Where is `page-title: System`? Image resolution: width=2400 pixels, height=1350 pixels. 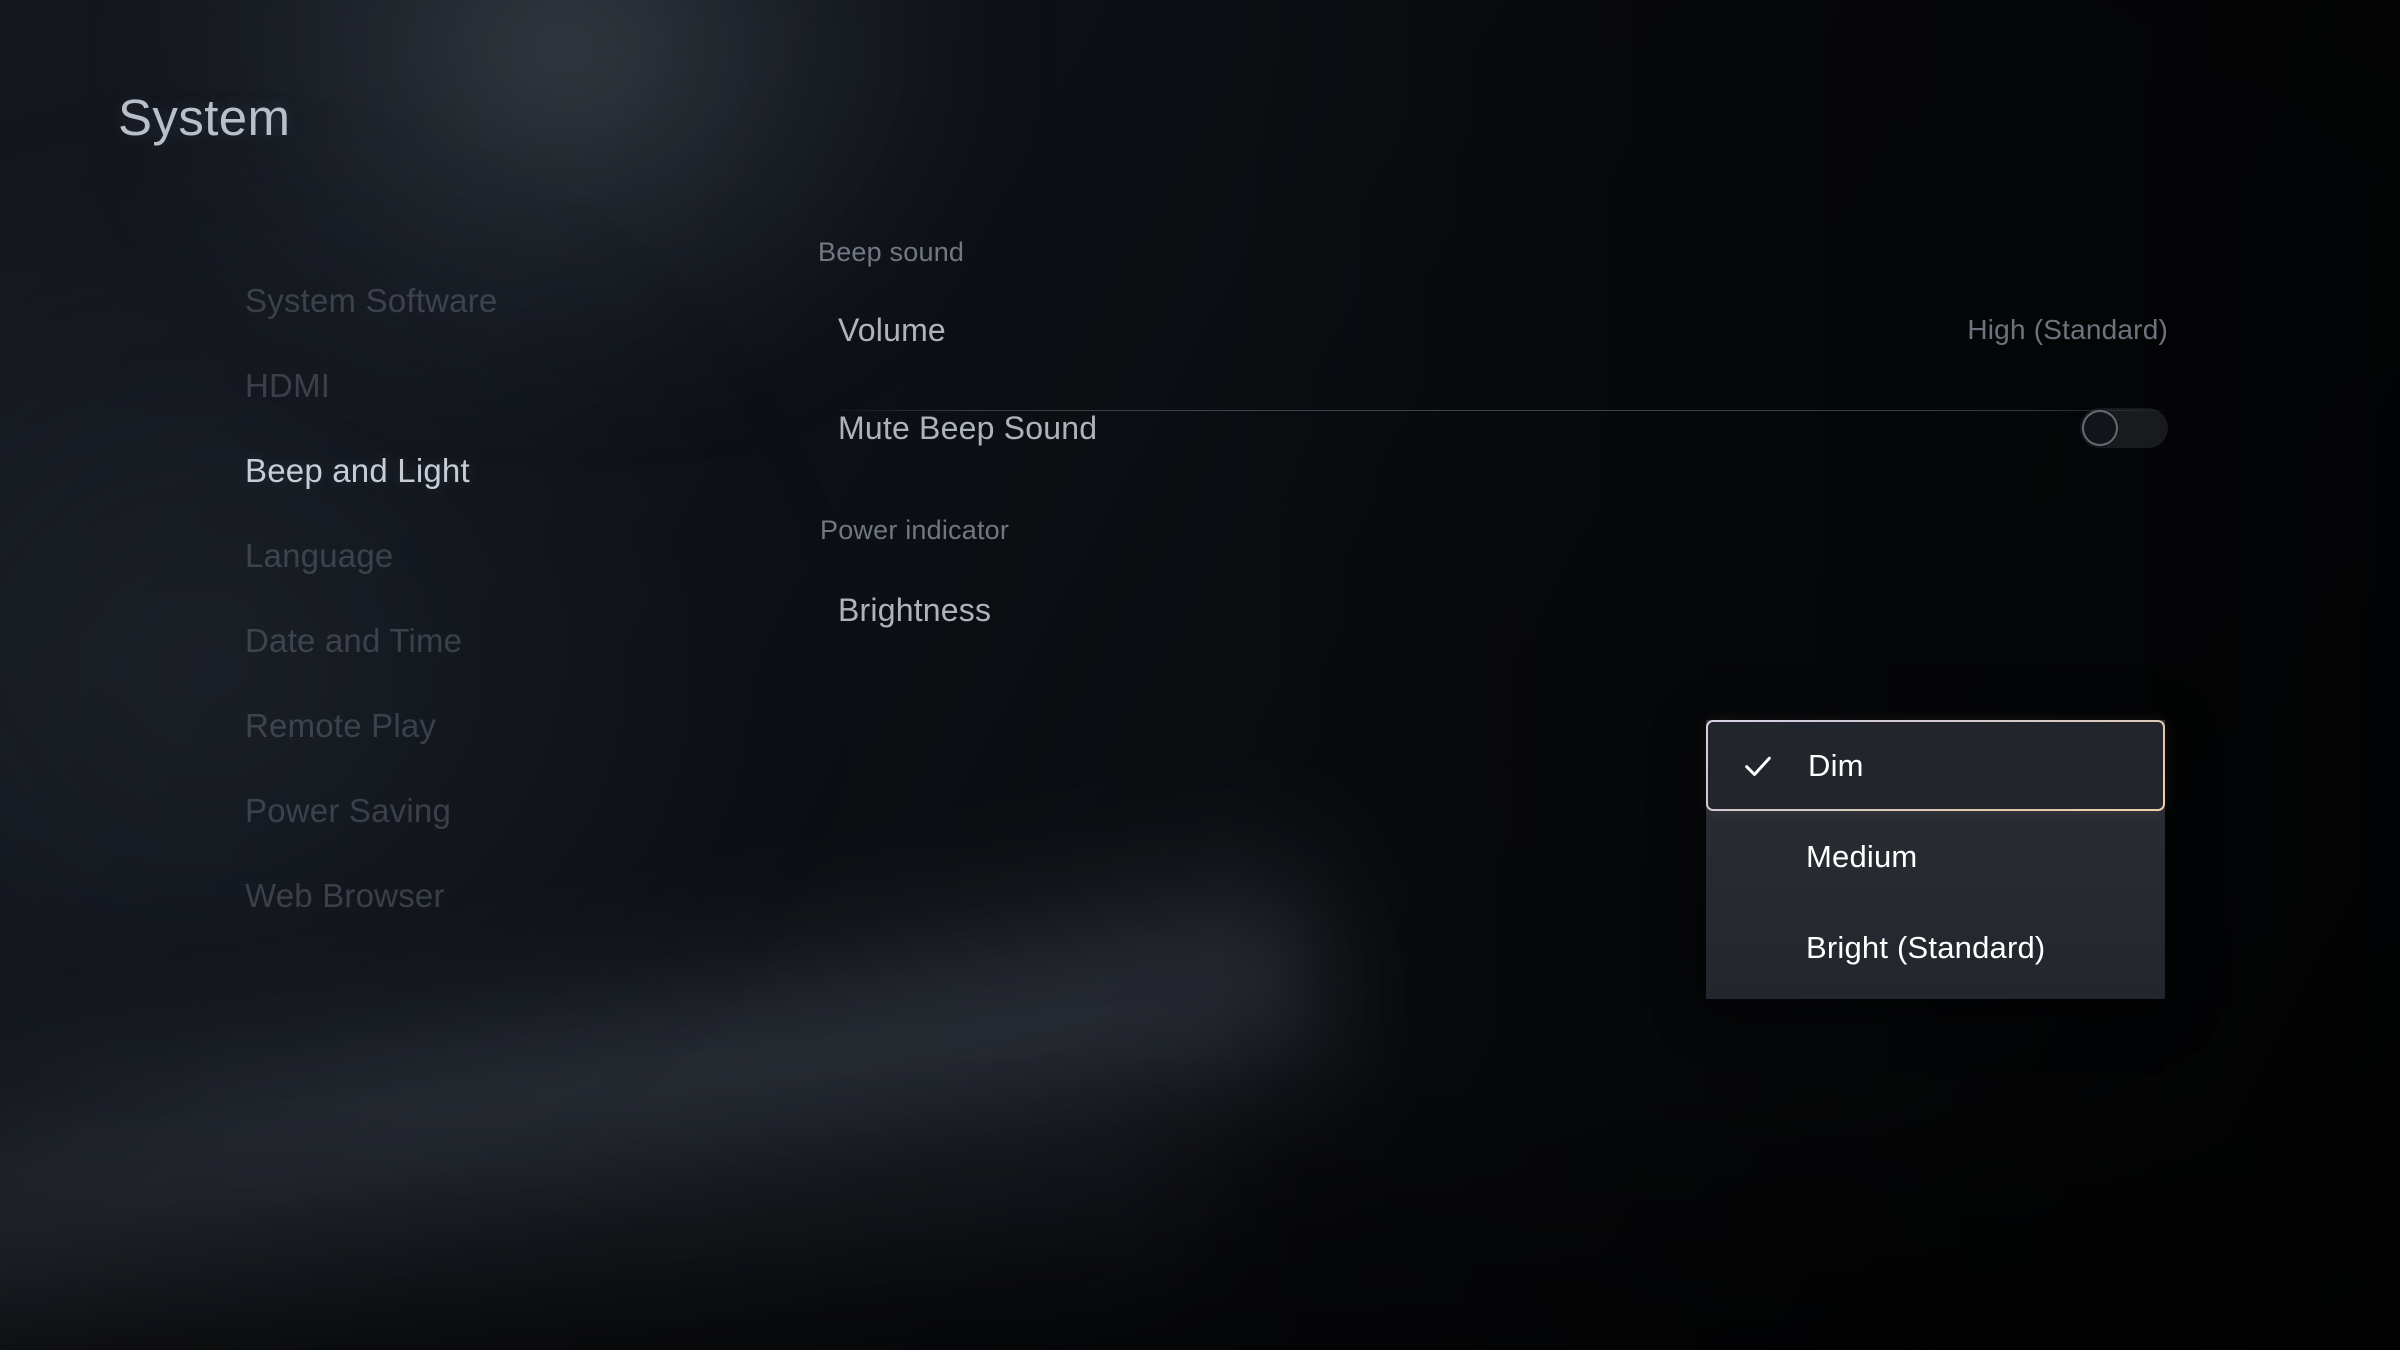
page-title: System is located at coordinates (204, 117).